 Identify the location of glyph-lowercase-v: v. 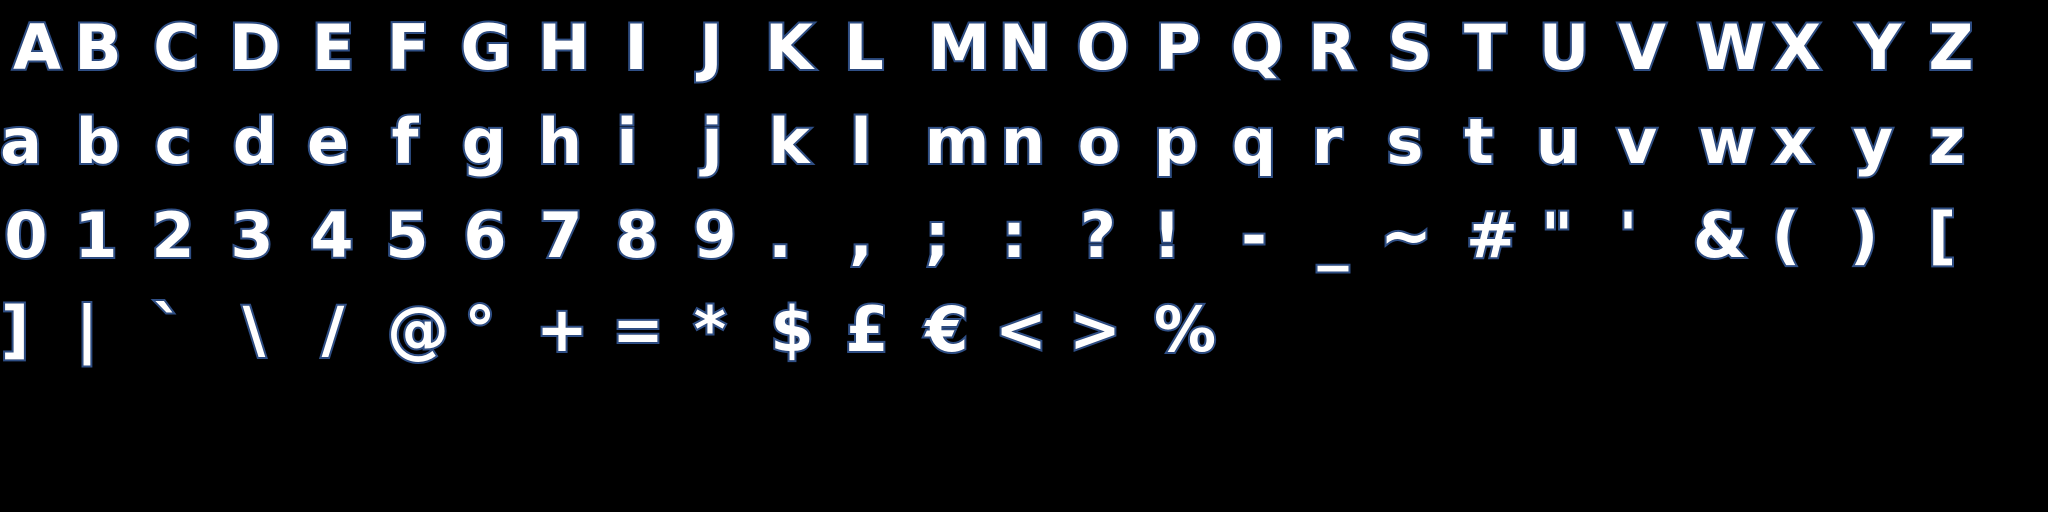
(1637, 141).